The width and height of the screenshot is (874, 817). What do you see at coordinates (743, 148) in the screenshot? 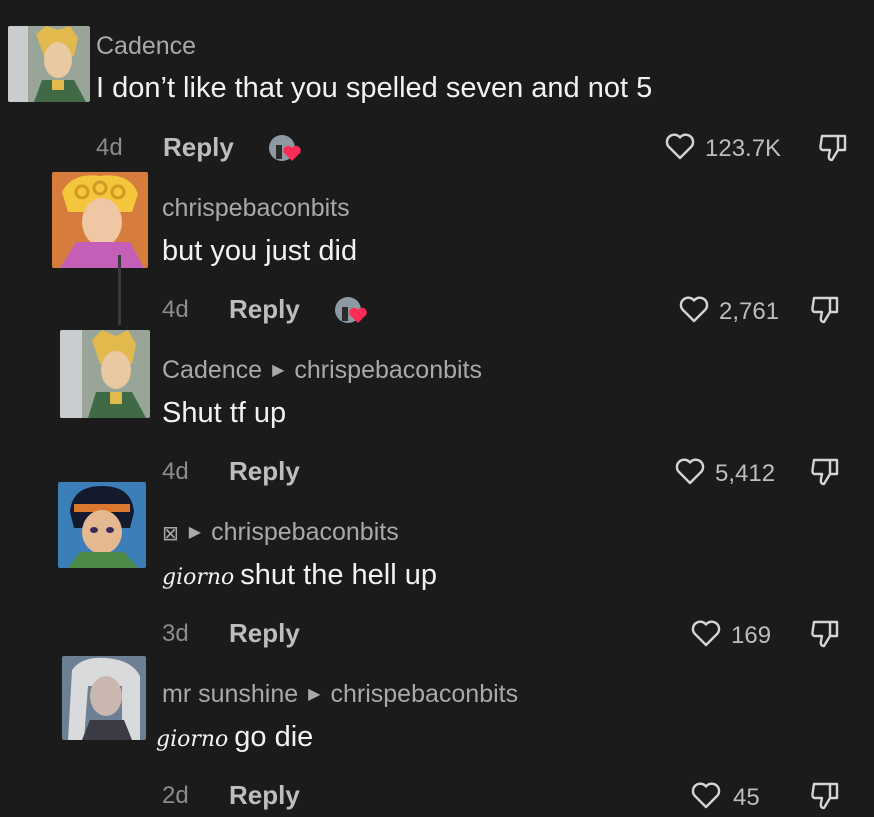
I see `like-count: 123.7K` at bounding box center [743, 148].